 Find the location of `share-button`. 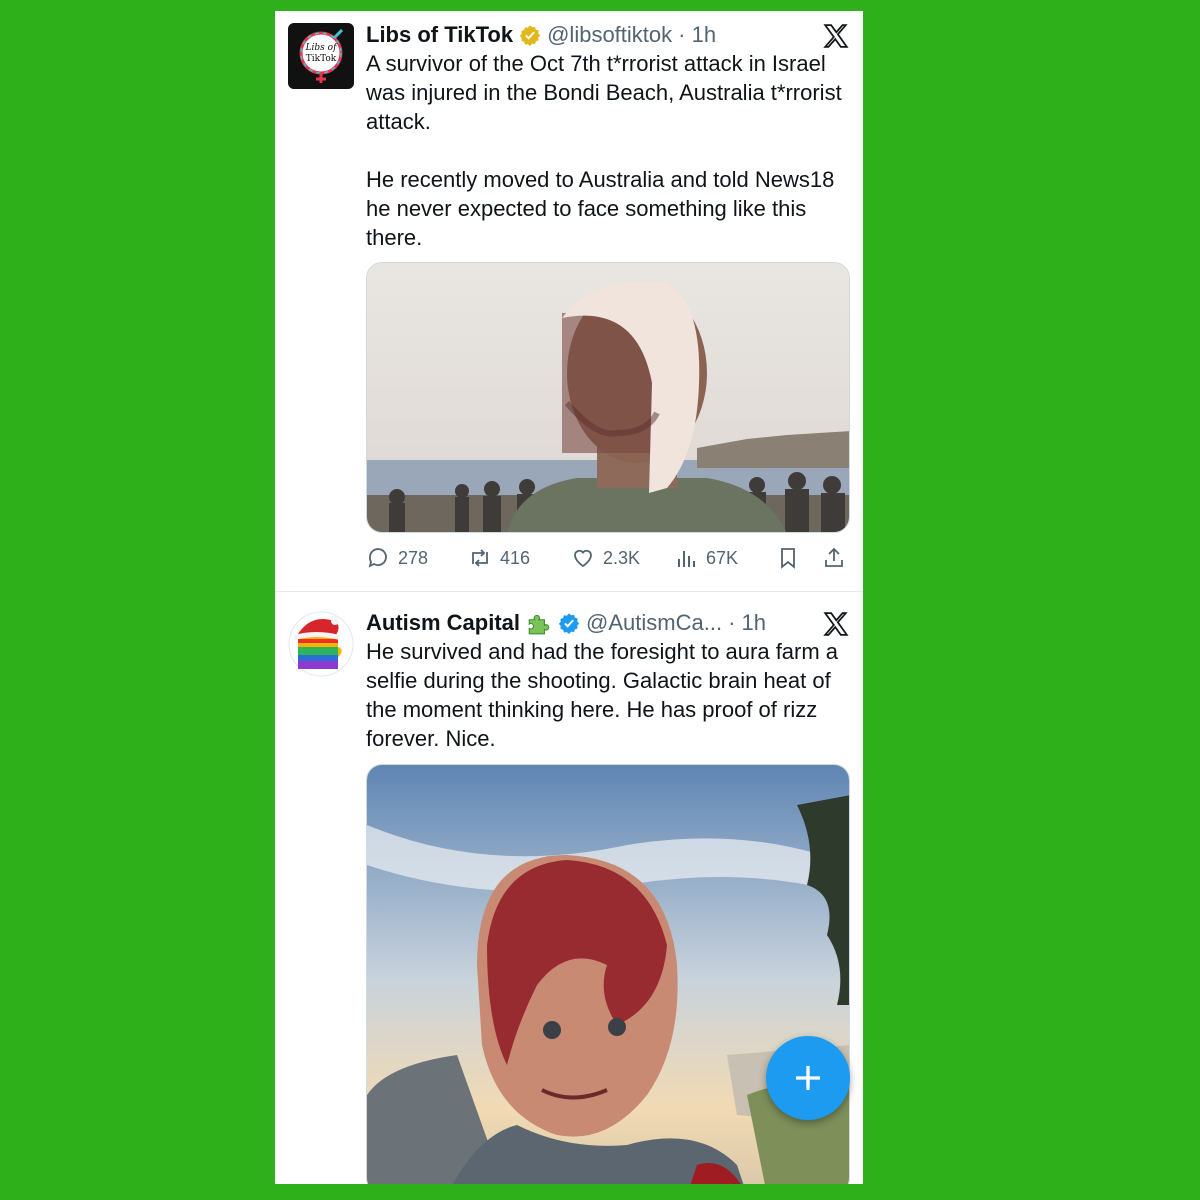

share-button is located at coordinates (838, 558).